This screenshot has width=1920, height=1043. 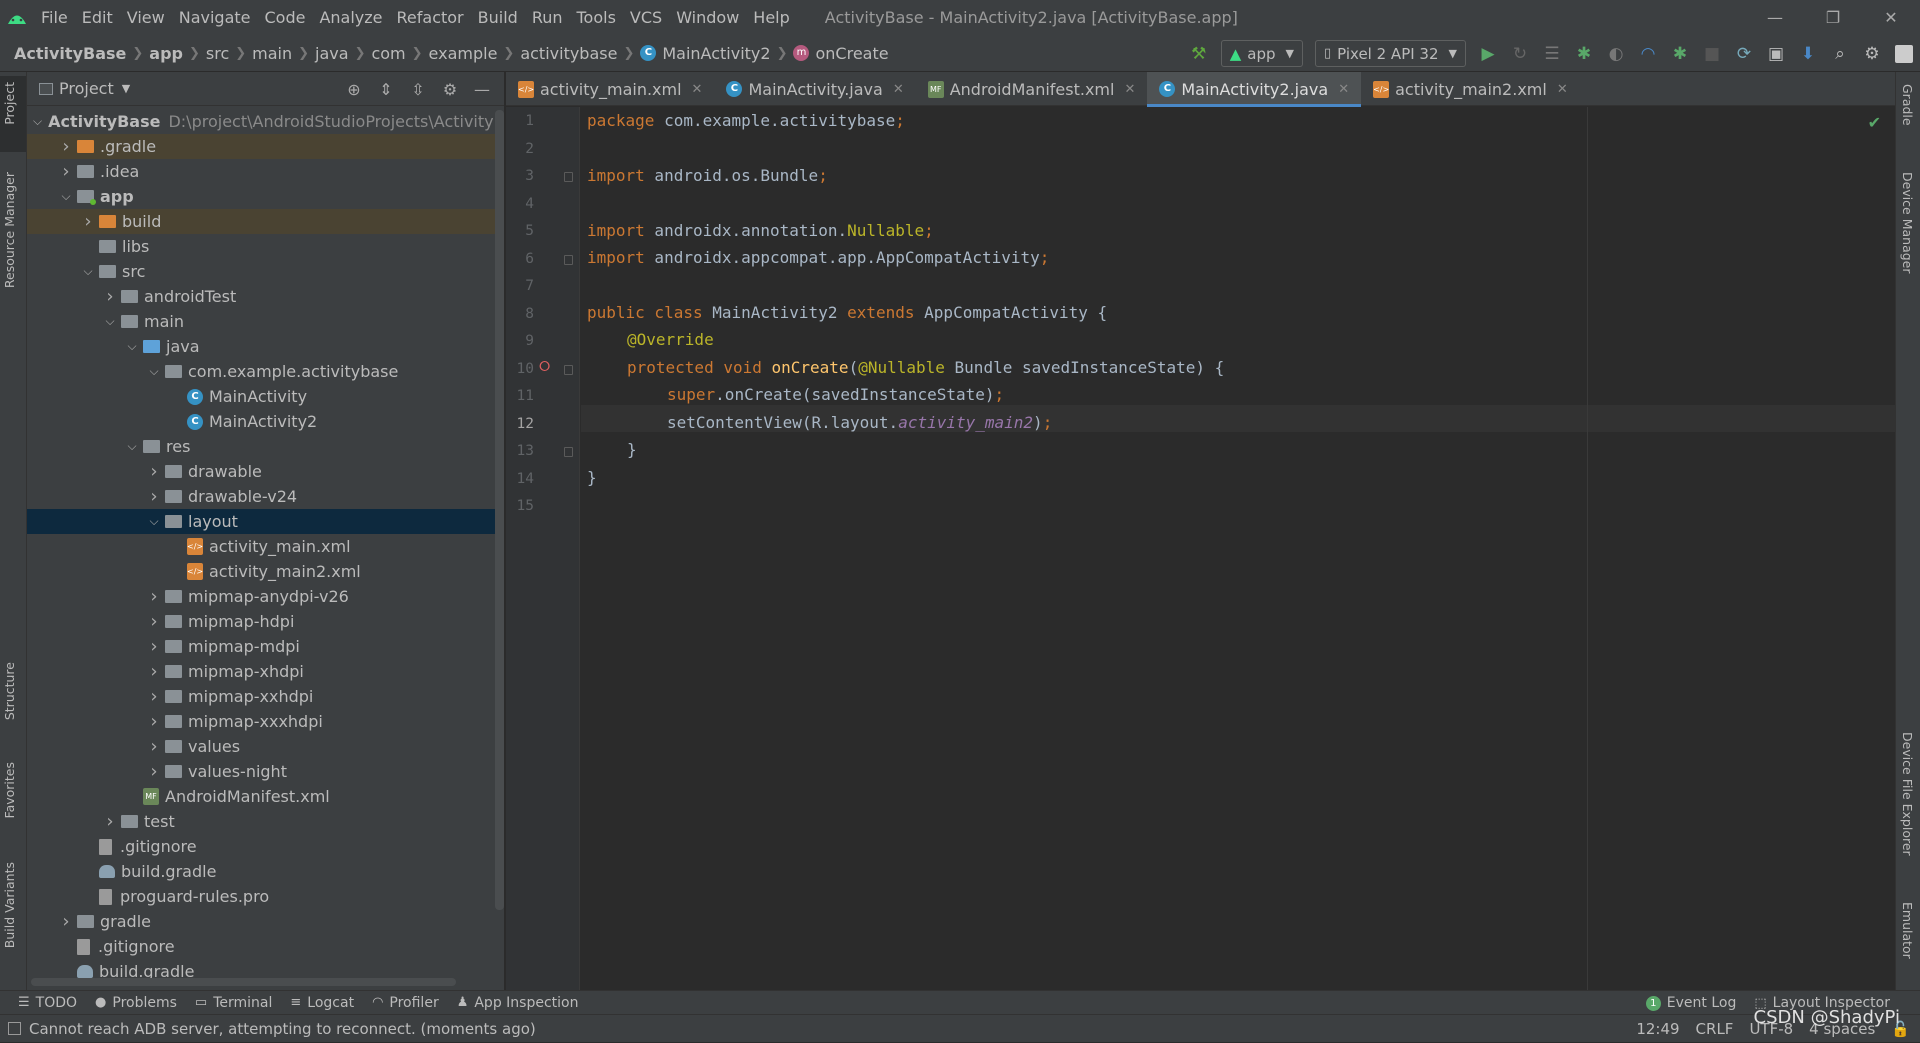 I want to click on bottom-tab-app-inspection: ♟ App Inspection, so click(x=518, y=1003).